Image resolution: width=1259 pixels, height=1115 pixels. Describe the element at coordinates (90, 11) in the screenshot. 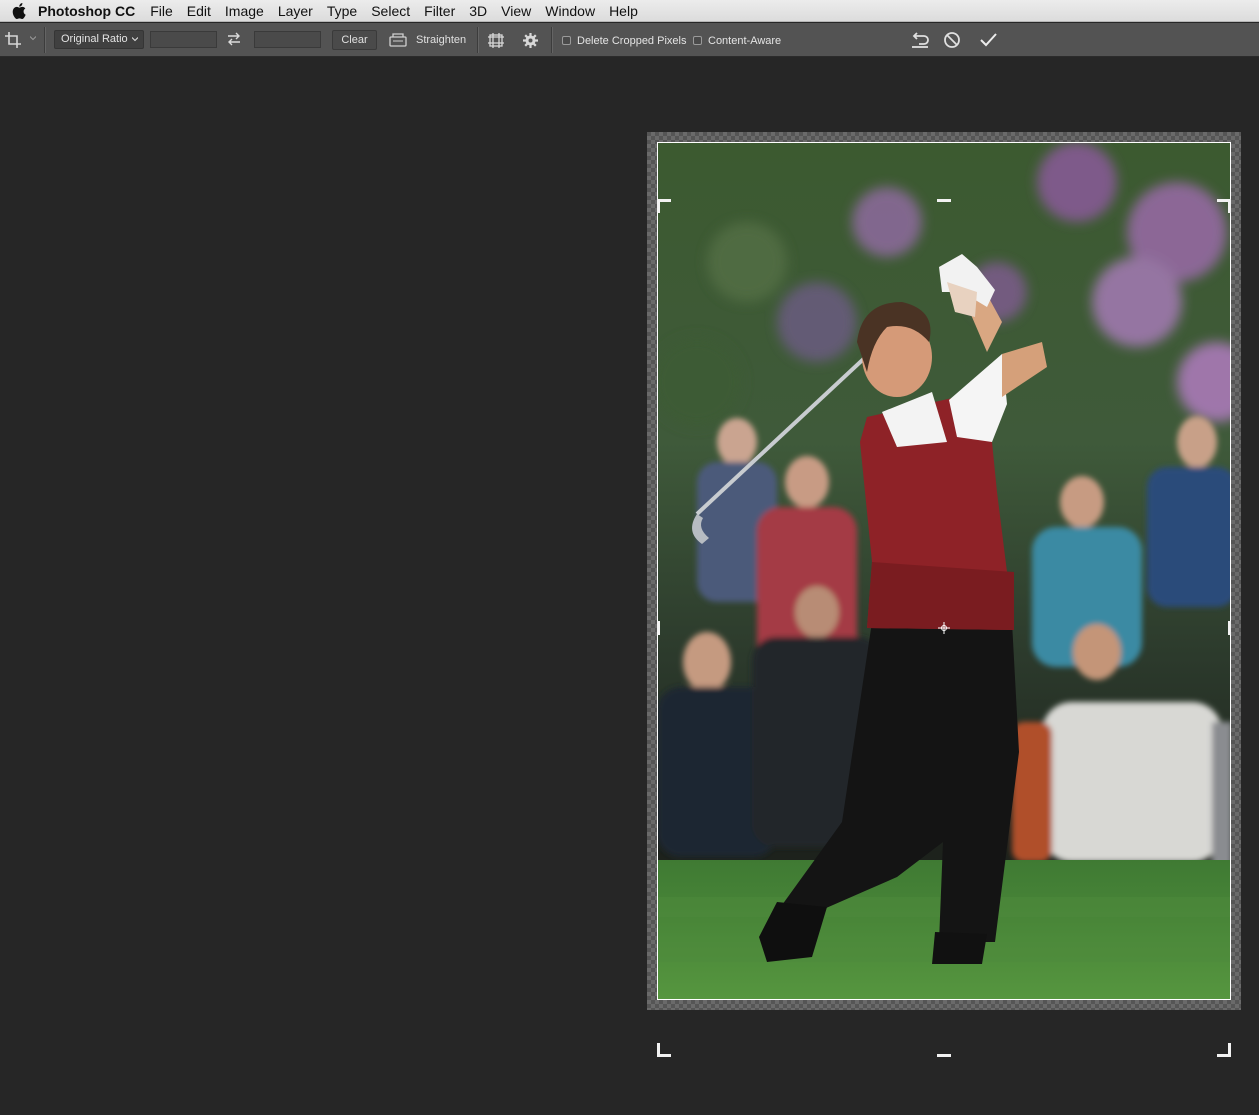

I see `menu-app-name: Photoshop CC` at that location.